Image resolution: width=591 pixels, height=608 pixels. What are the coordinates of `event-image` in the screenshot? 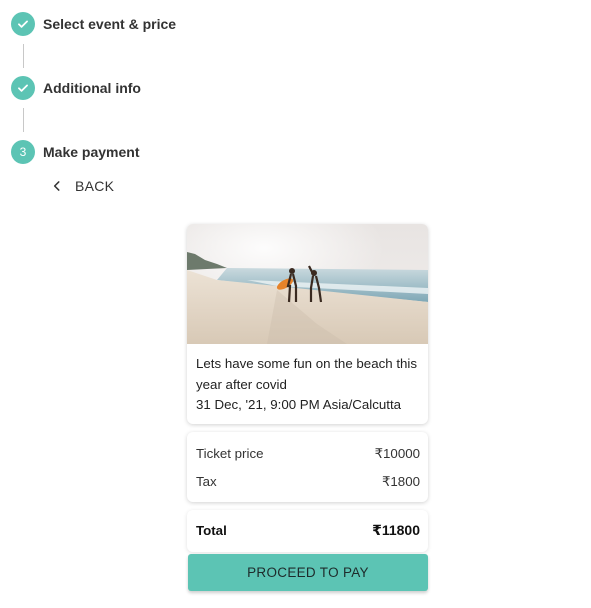 It's located at (307, 284).